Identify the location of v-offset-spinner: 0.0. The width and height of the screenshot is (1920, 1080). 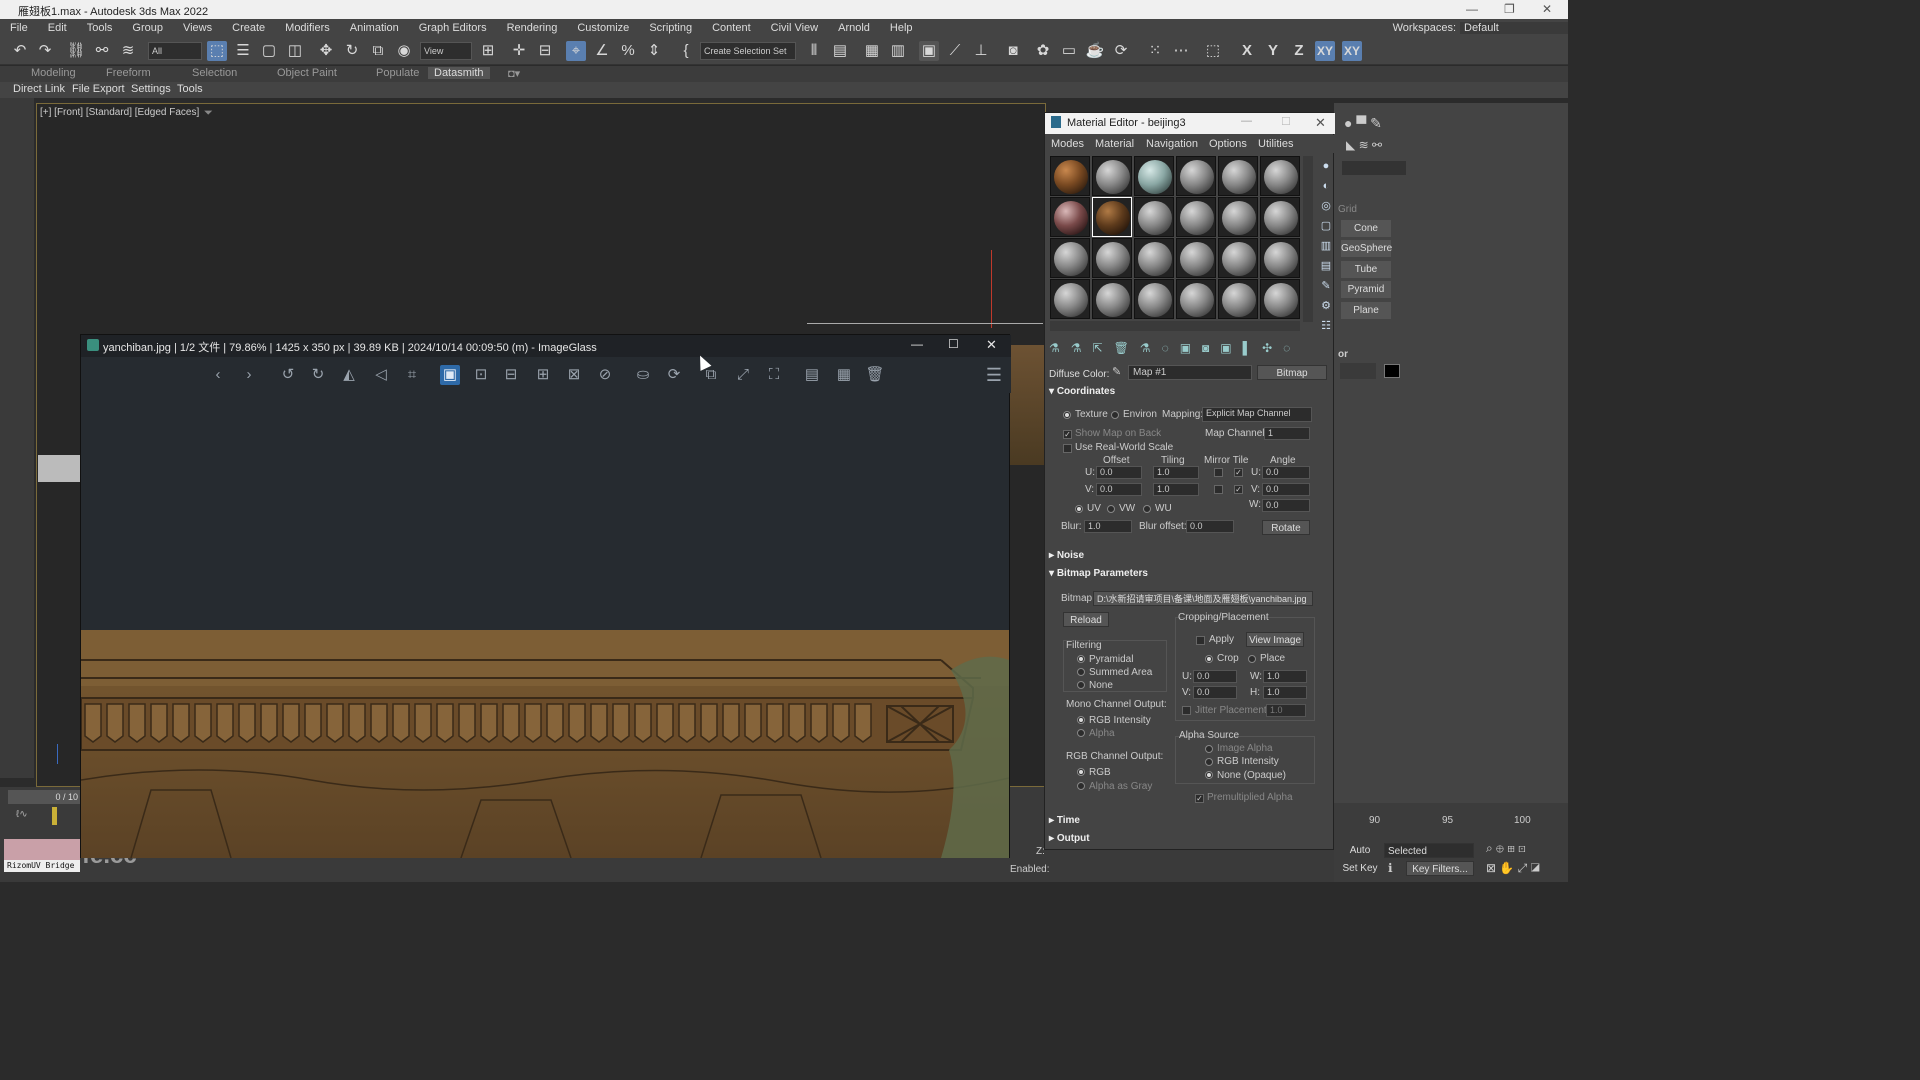
(1119, 489).